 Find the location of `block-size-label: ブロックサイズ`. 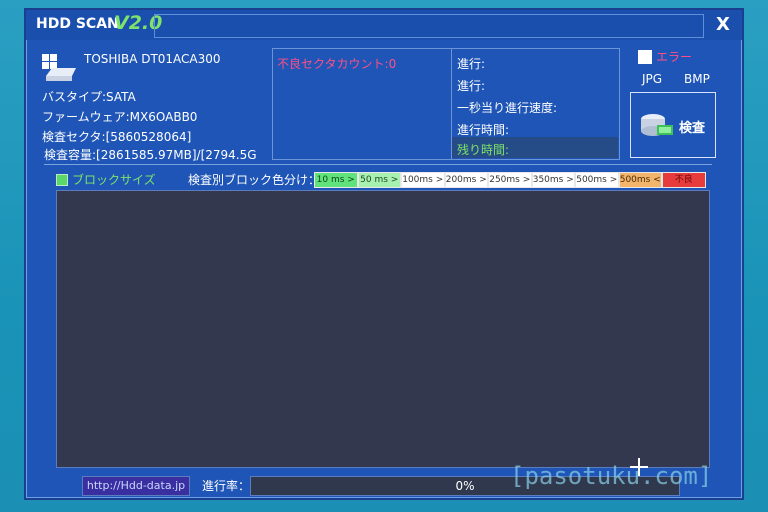

block-size-label: ブロックサイズ is located at coordinates (114, 180).